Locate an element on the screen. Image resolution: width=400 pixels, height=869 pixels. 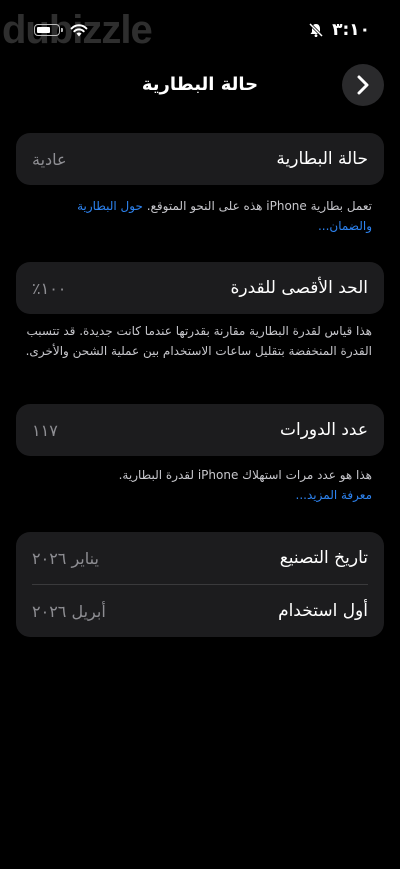
first-use-row: أول استخدام أبريل ٢٠٢٦ is located at coordinates (200, 611).